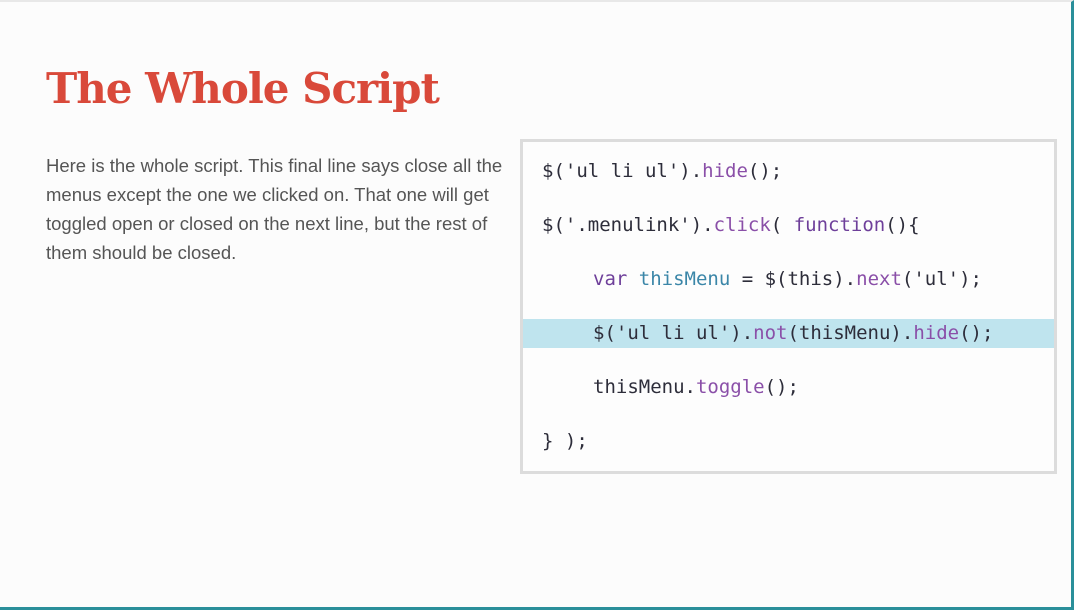 The height and width of the screenshot is (610, 1074). I want to click on code-token: (thisMenu)., so click(850, 333).